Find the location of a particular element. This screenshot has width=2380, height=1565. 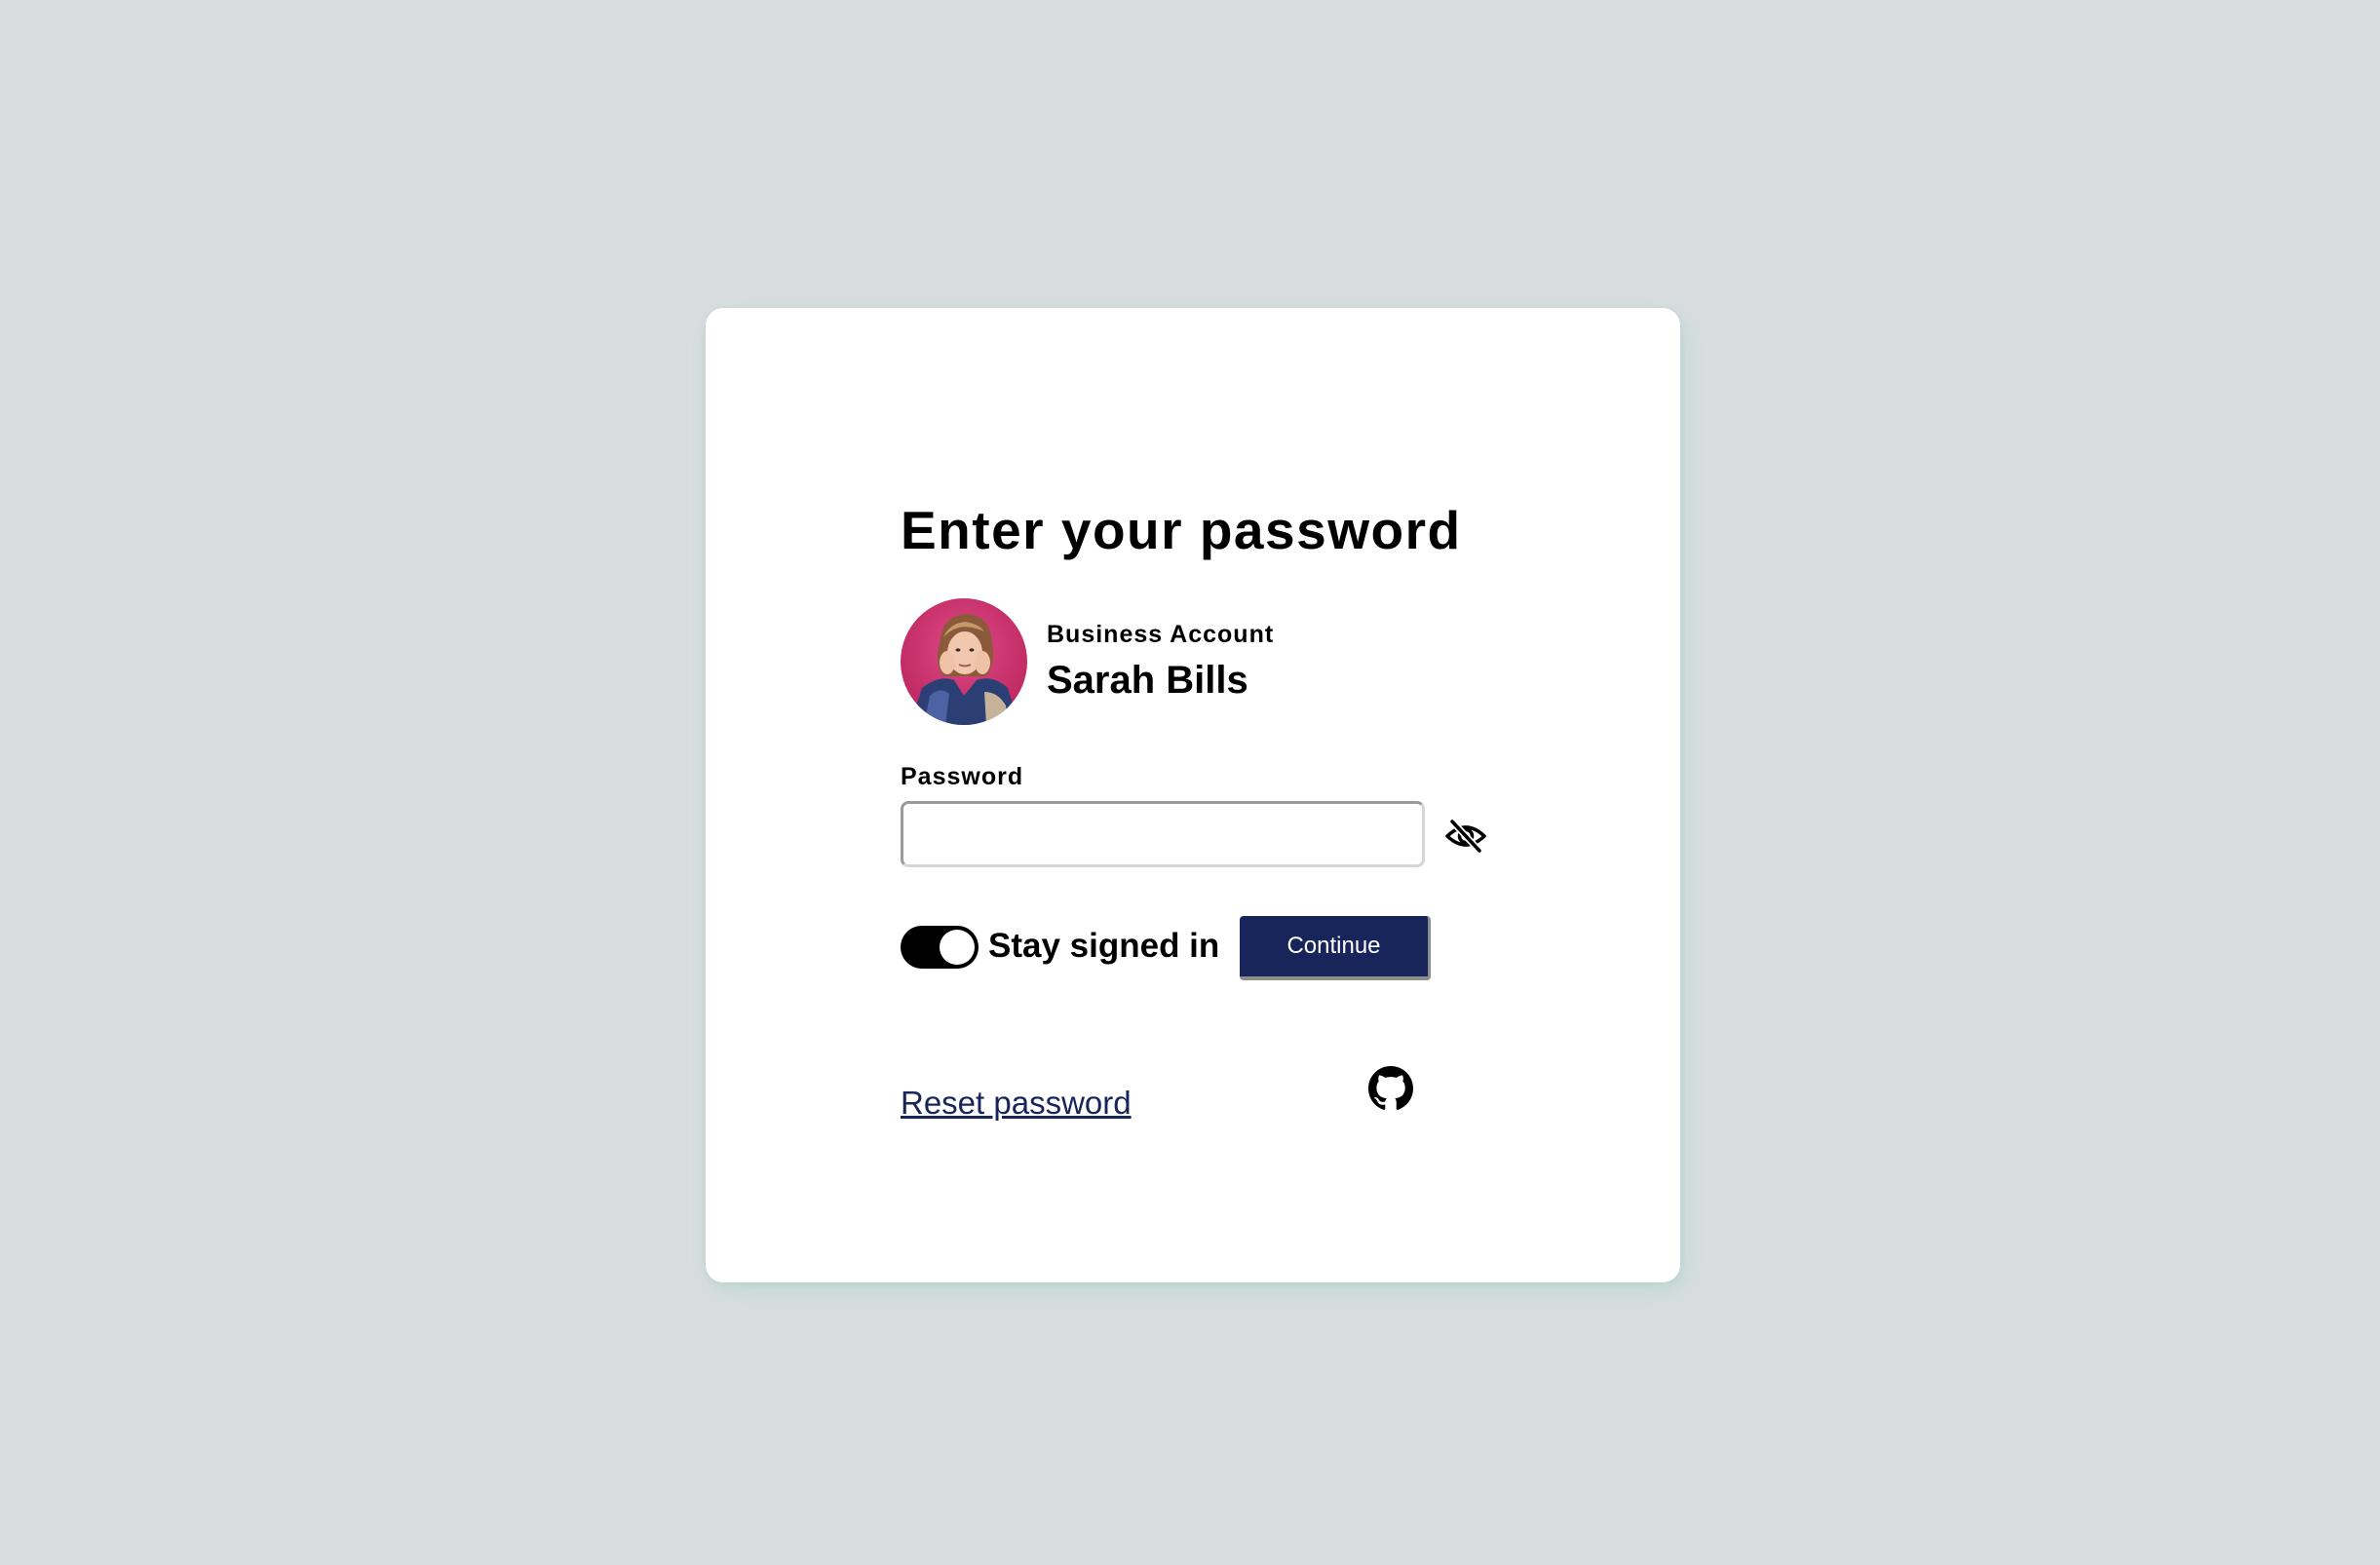

page-title: Enter your password is located at coordinates (1181, 530).